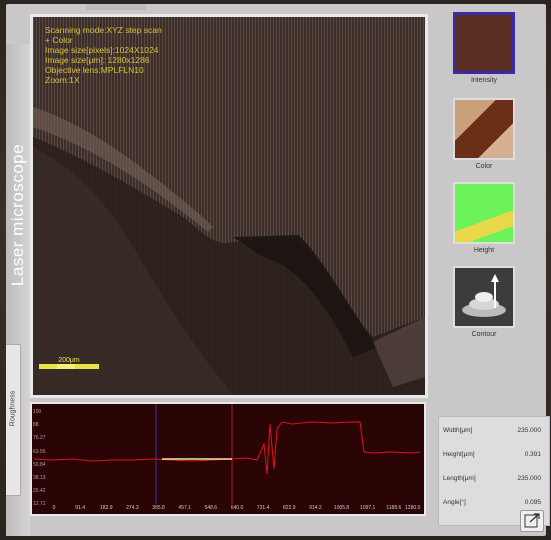  I want to click on export-button, so click(532, 521).